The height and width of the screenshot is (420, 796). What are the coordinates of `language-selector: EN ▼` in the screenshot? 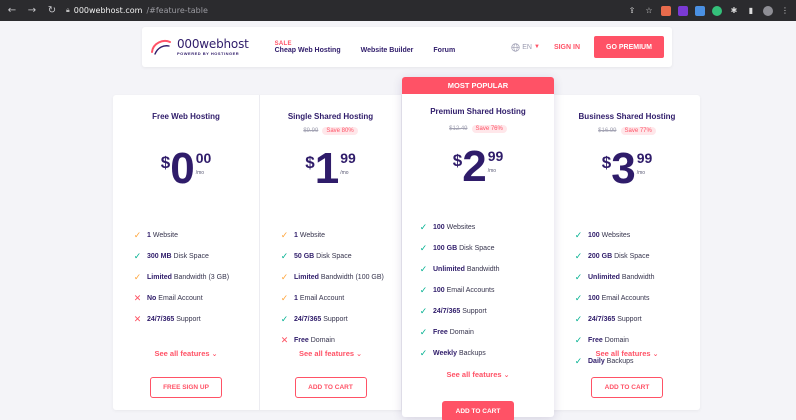 It's located at (525, 47).